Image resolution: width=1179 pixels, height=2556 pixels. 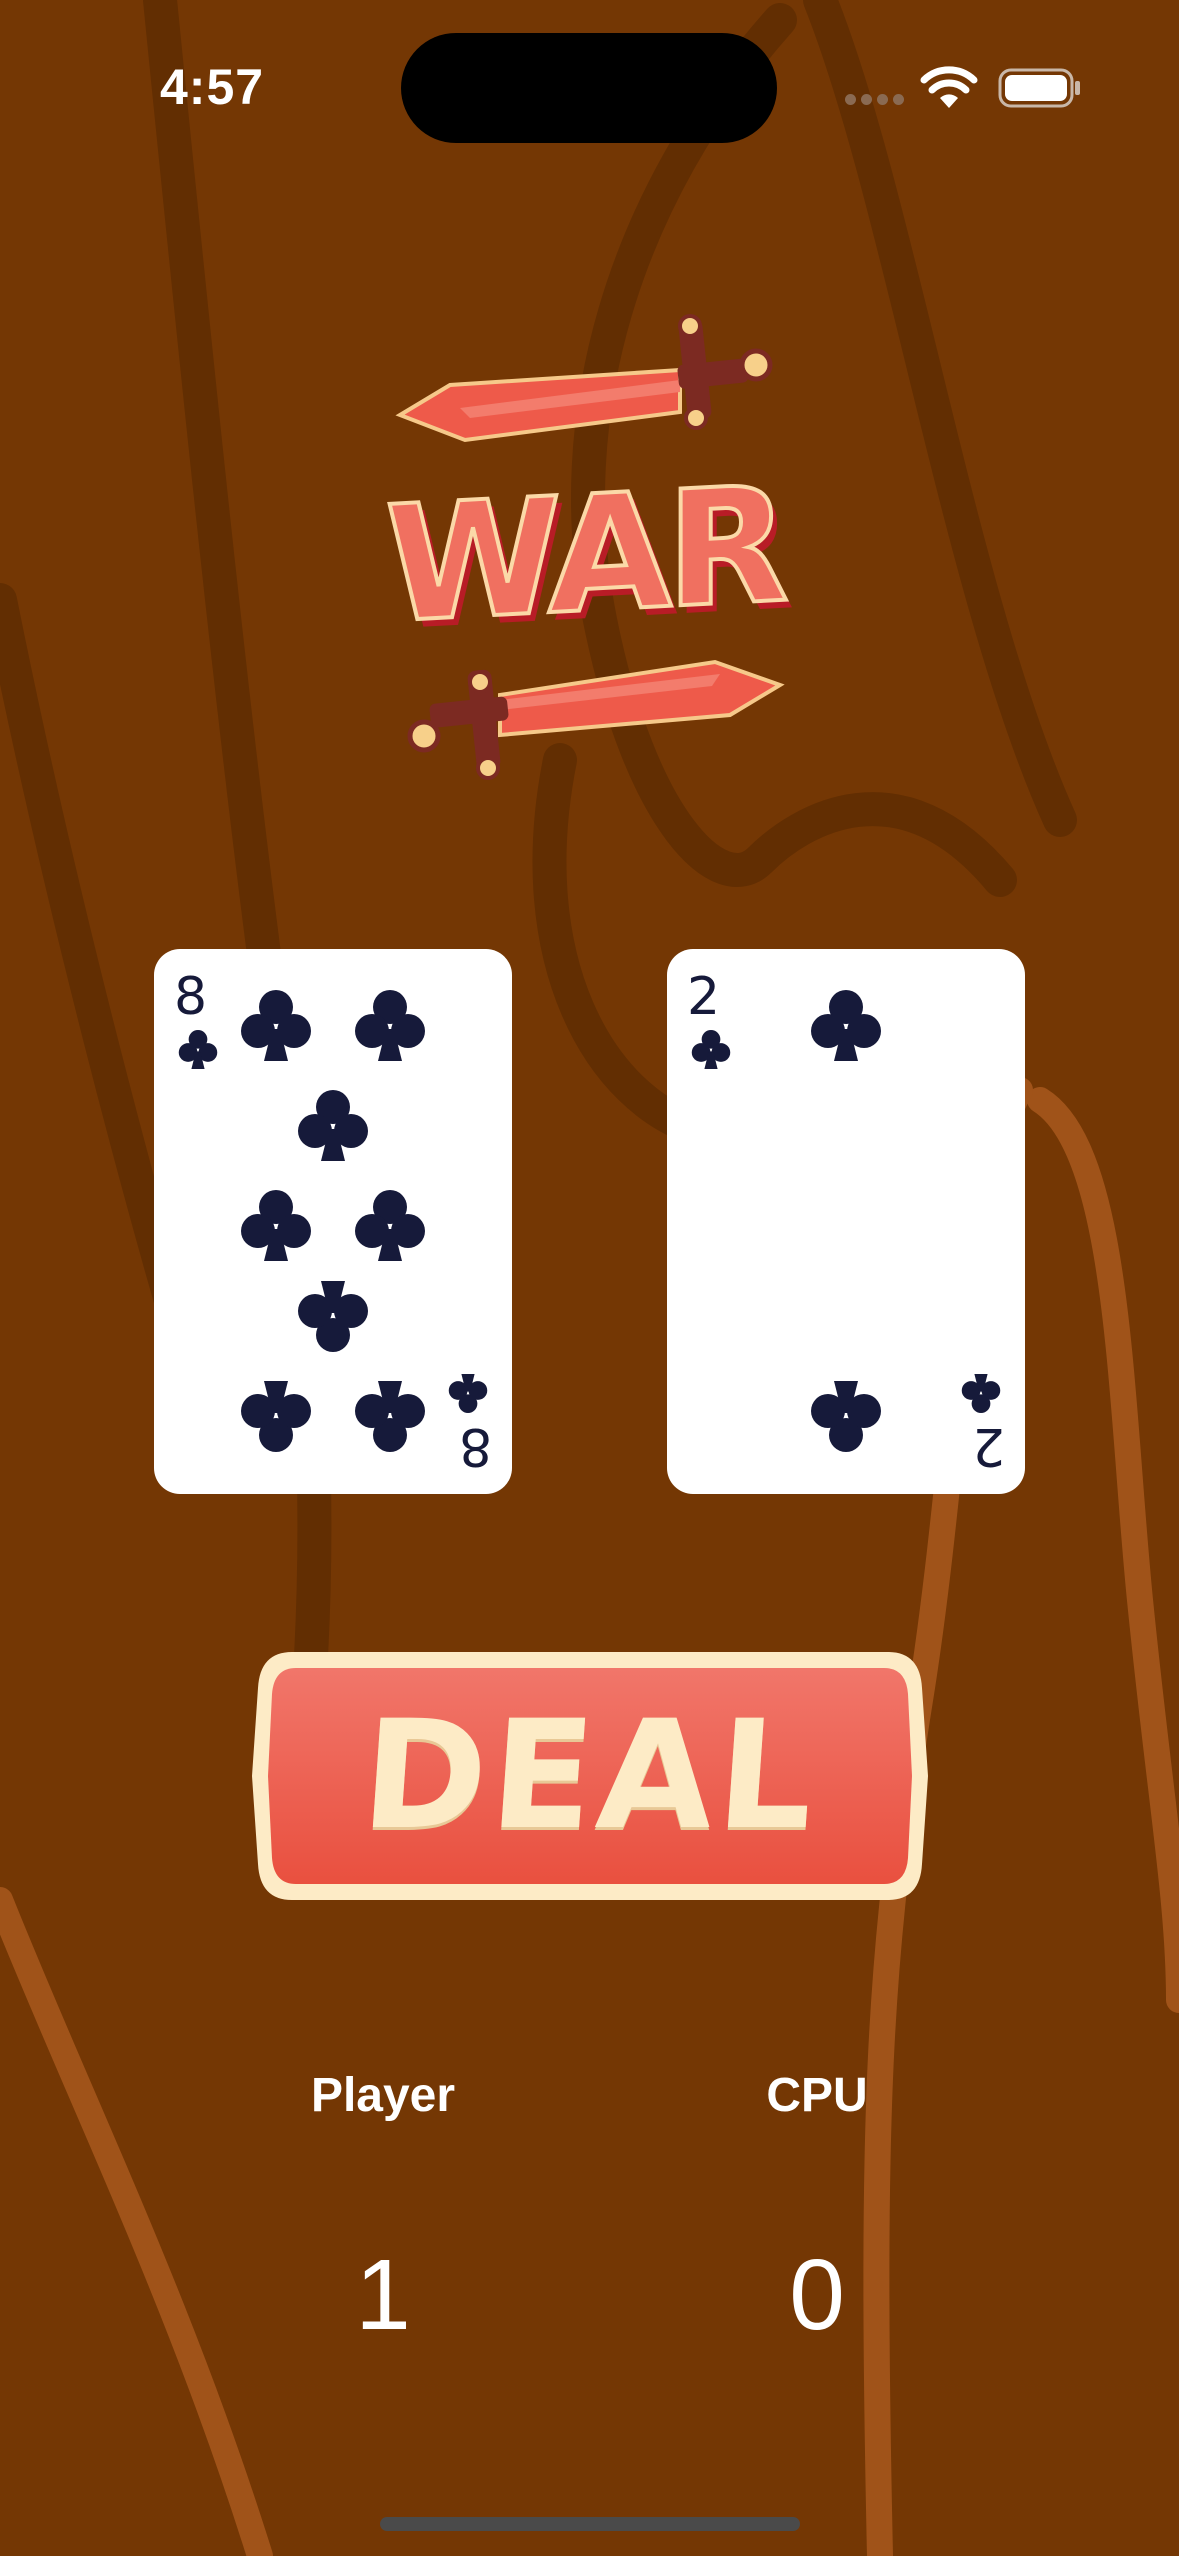 I want to click on player-card-pips, so click(x=333, y=1221).